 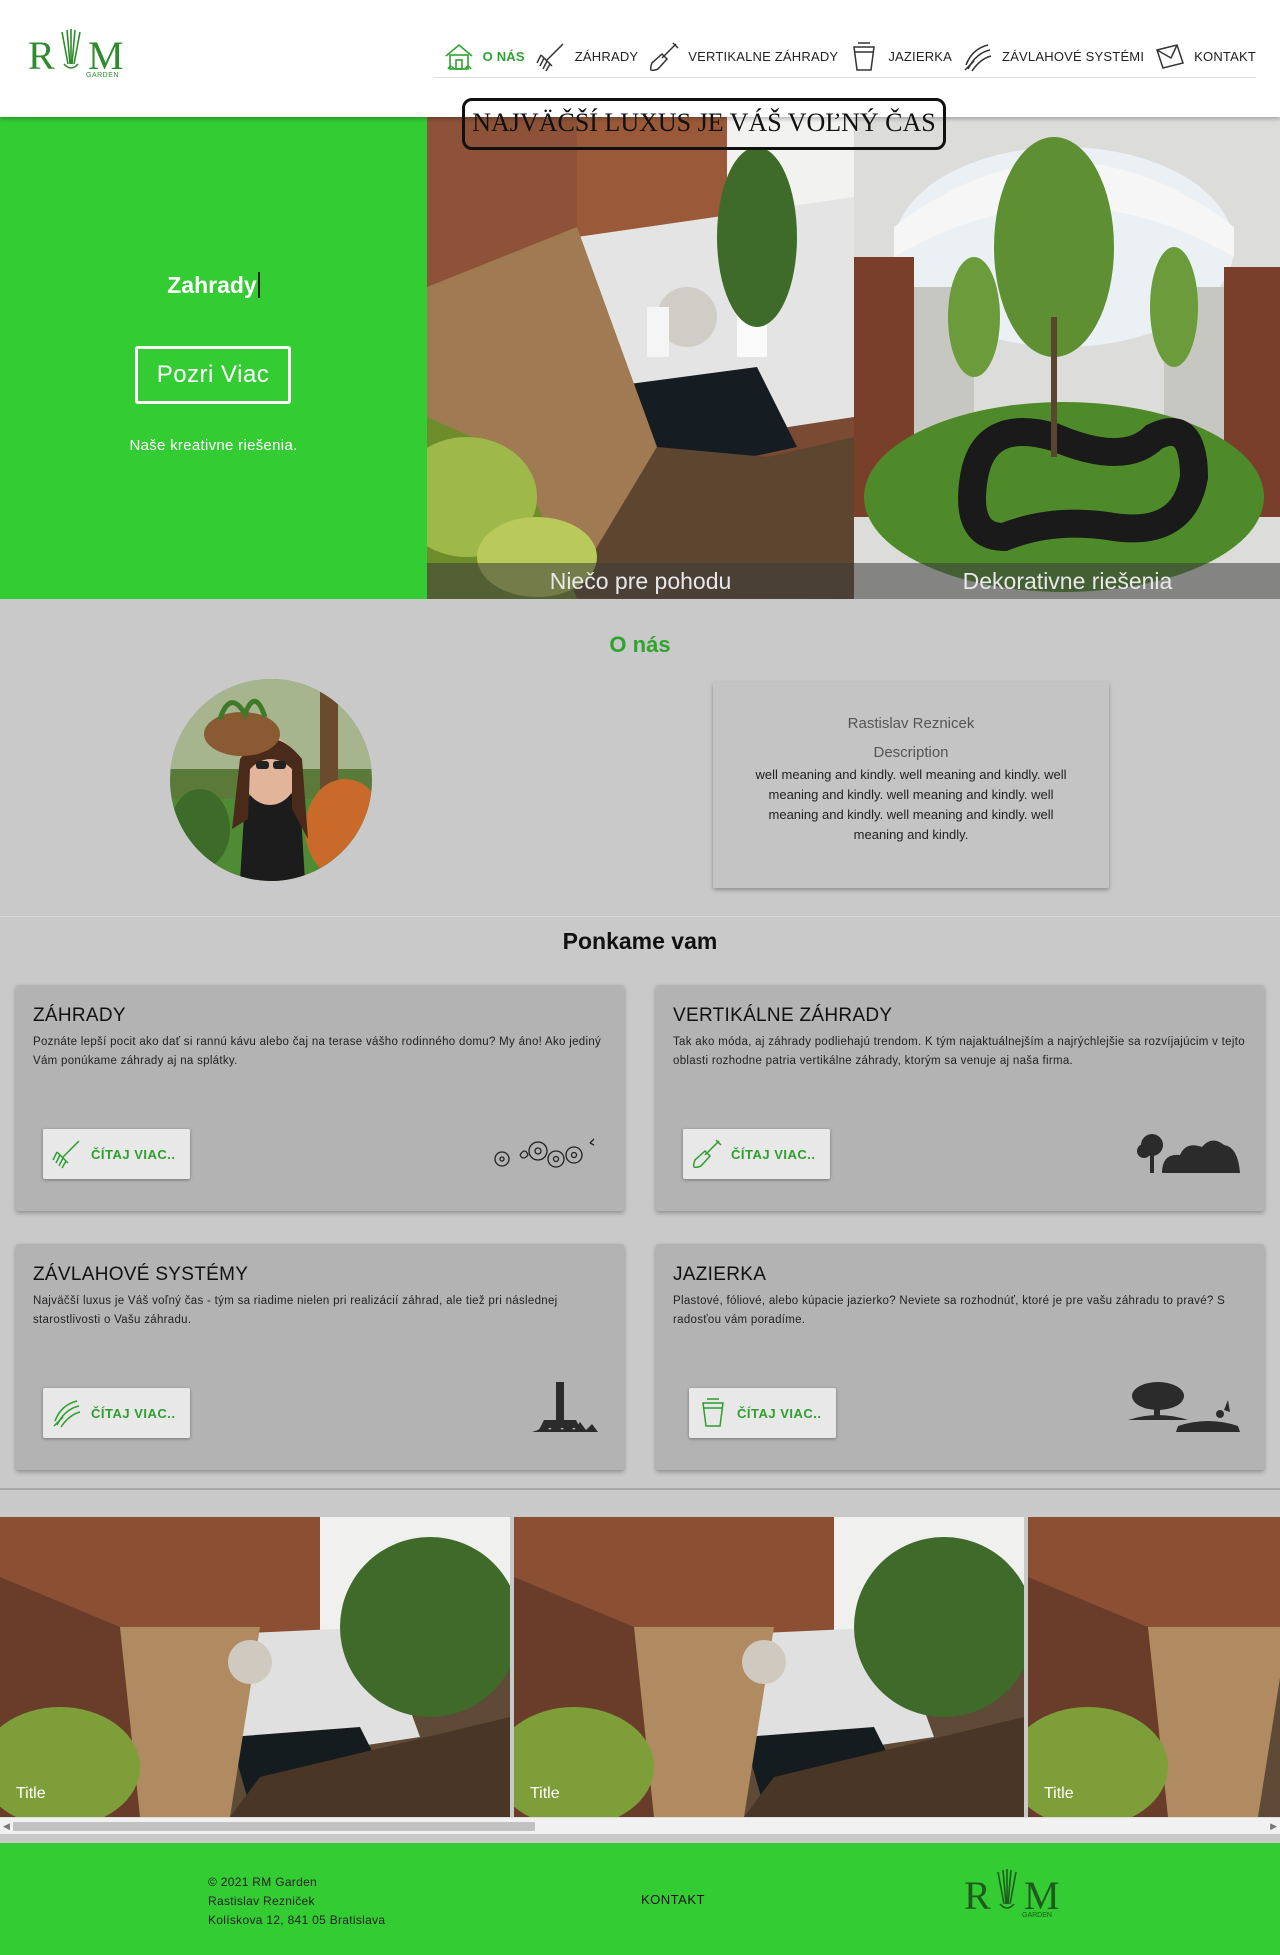 What do you see at coordinates (79, 1015) in the screenshot?
I see `card-title: ZÁHRADY` at bounding box center [79, 1015].